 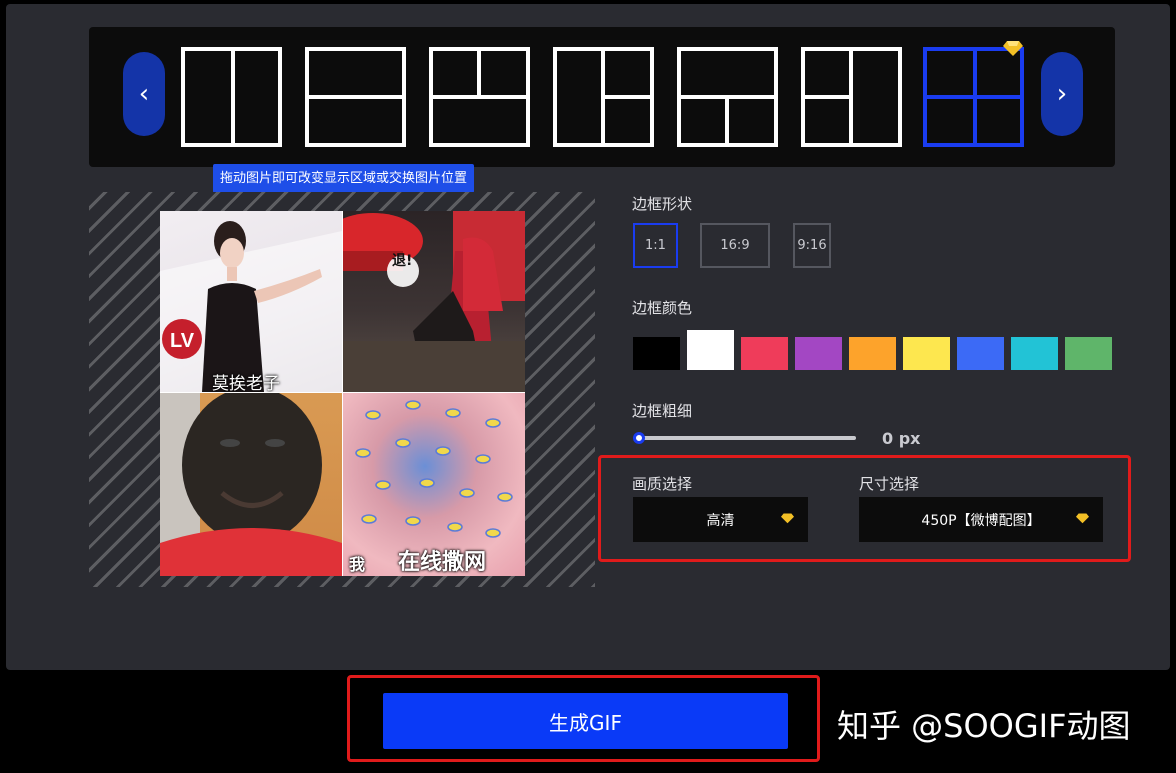 I want to click on color-swatch-blue, so click(x=980, y=353).